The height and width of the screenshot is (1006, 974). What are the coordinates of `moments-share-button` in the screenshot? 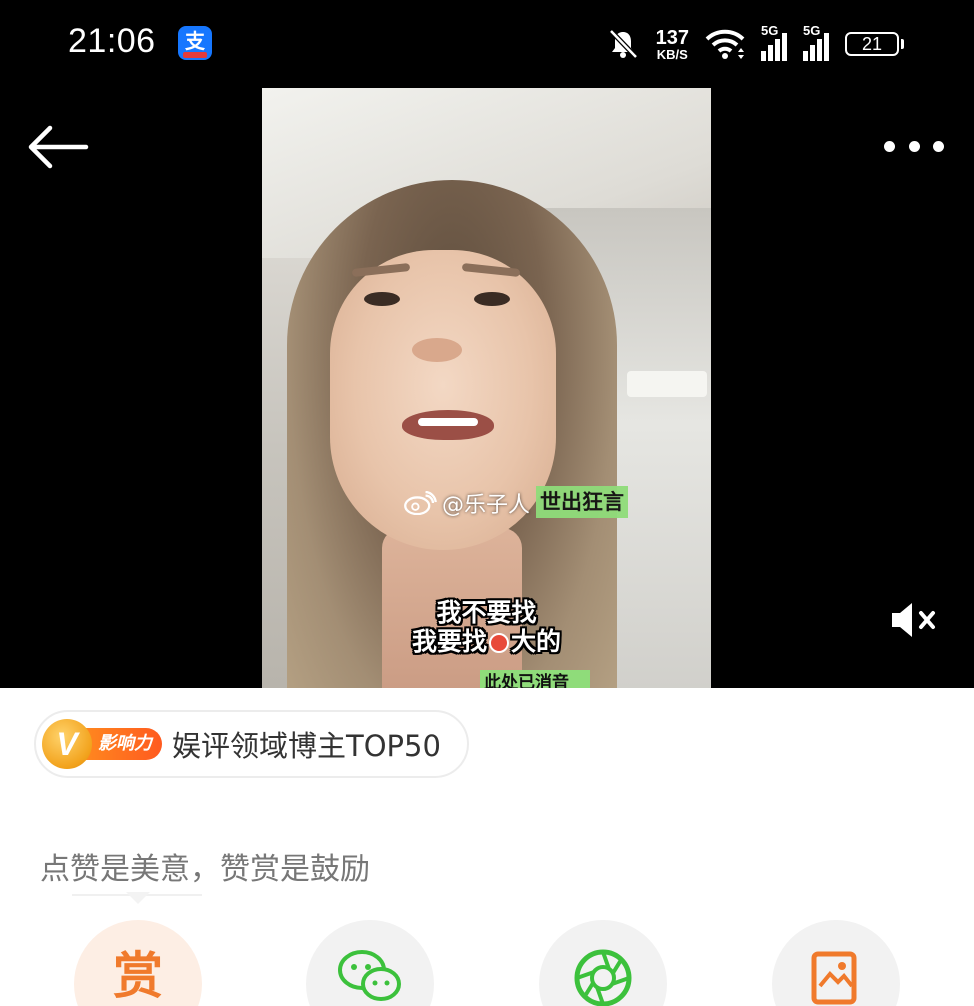 It's located at (603, 963).